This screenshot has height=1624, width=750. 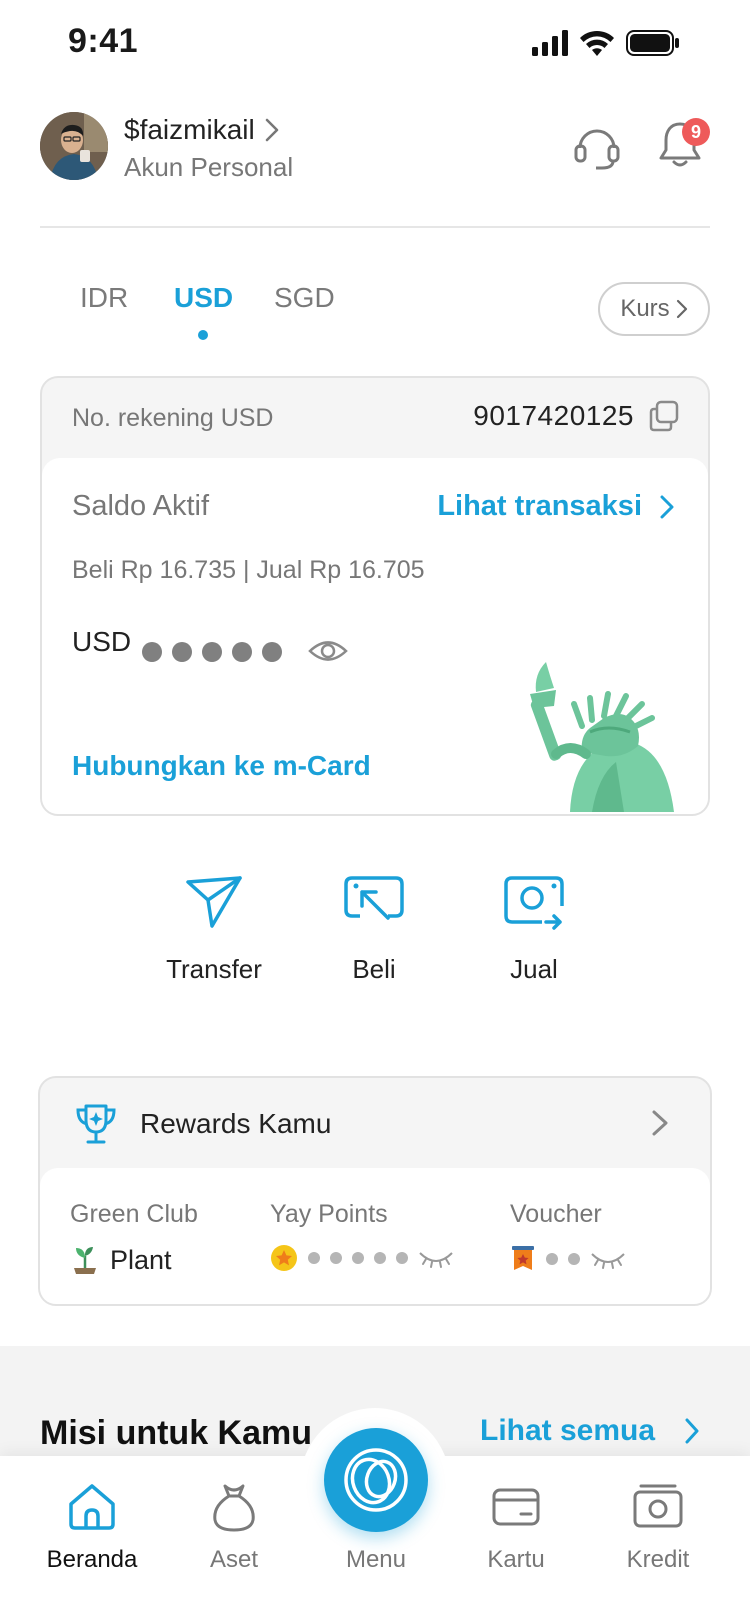 I want to click on menu-button, so click(x=376, y=1480).